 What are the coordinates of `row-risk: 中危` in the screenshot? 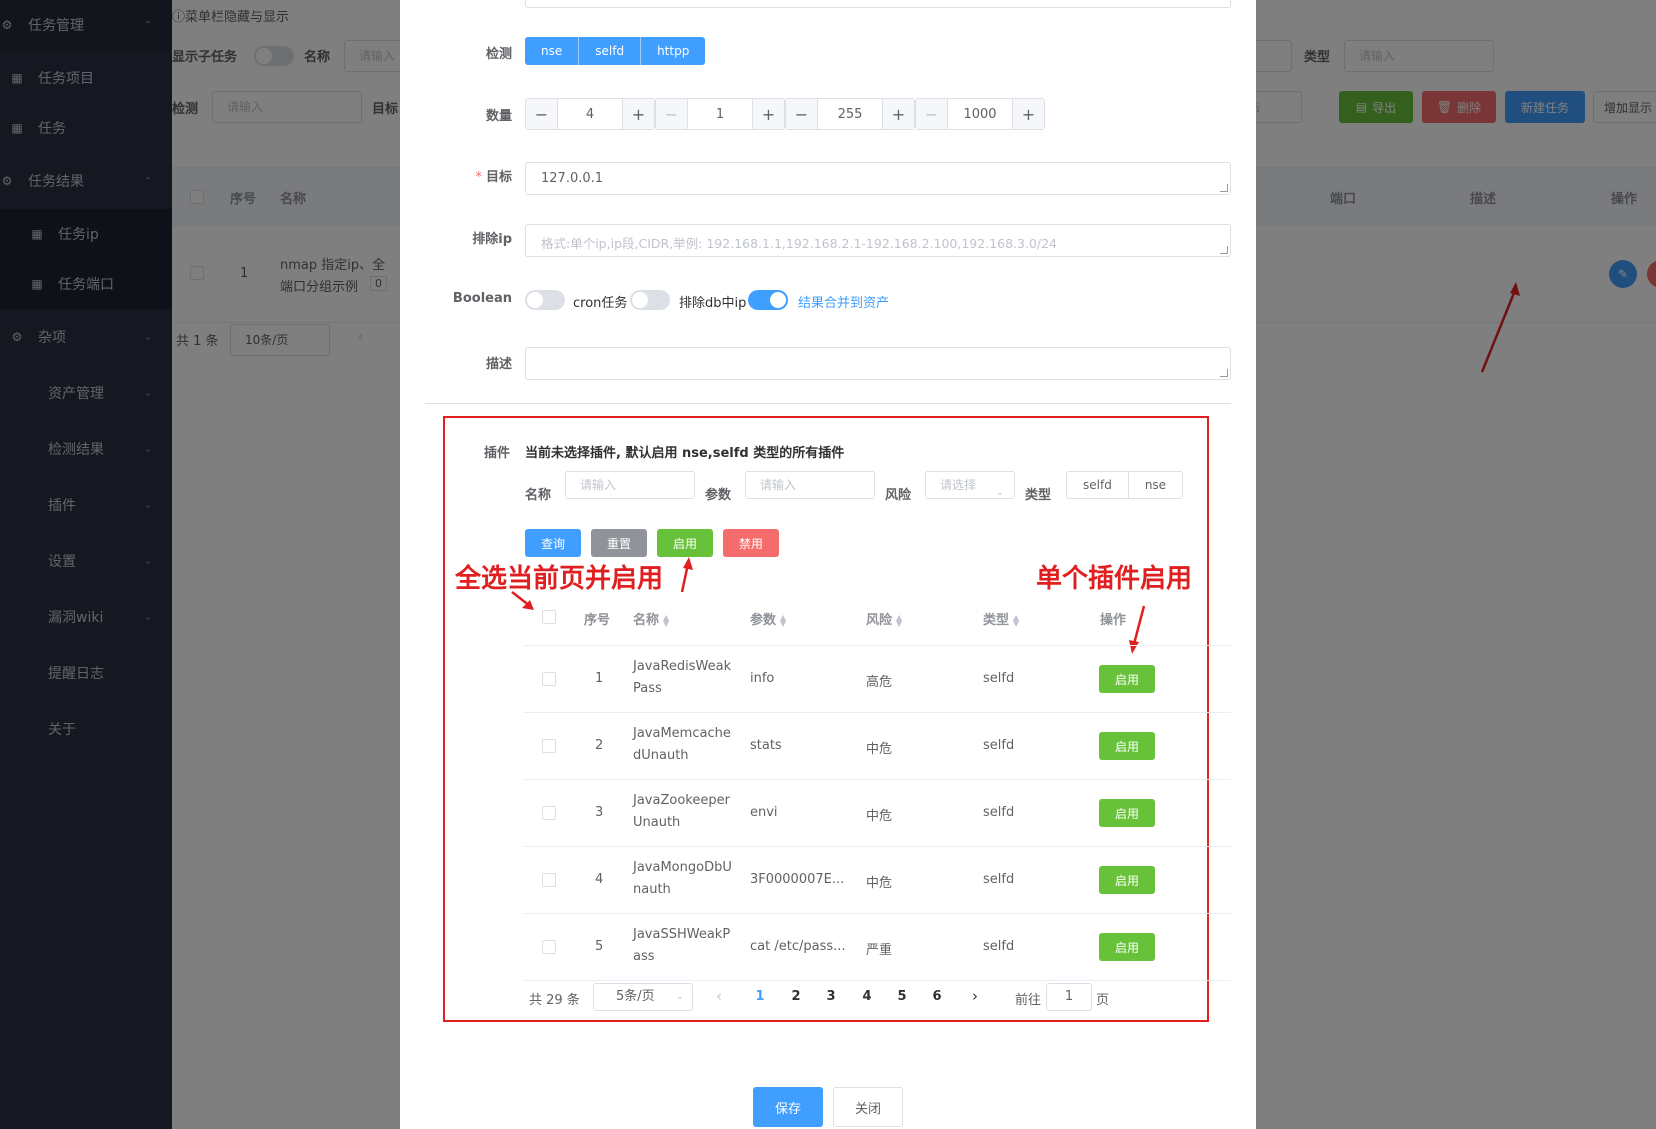 It's located at (879, 749).